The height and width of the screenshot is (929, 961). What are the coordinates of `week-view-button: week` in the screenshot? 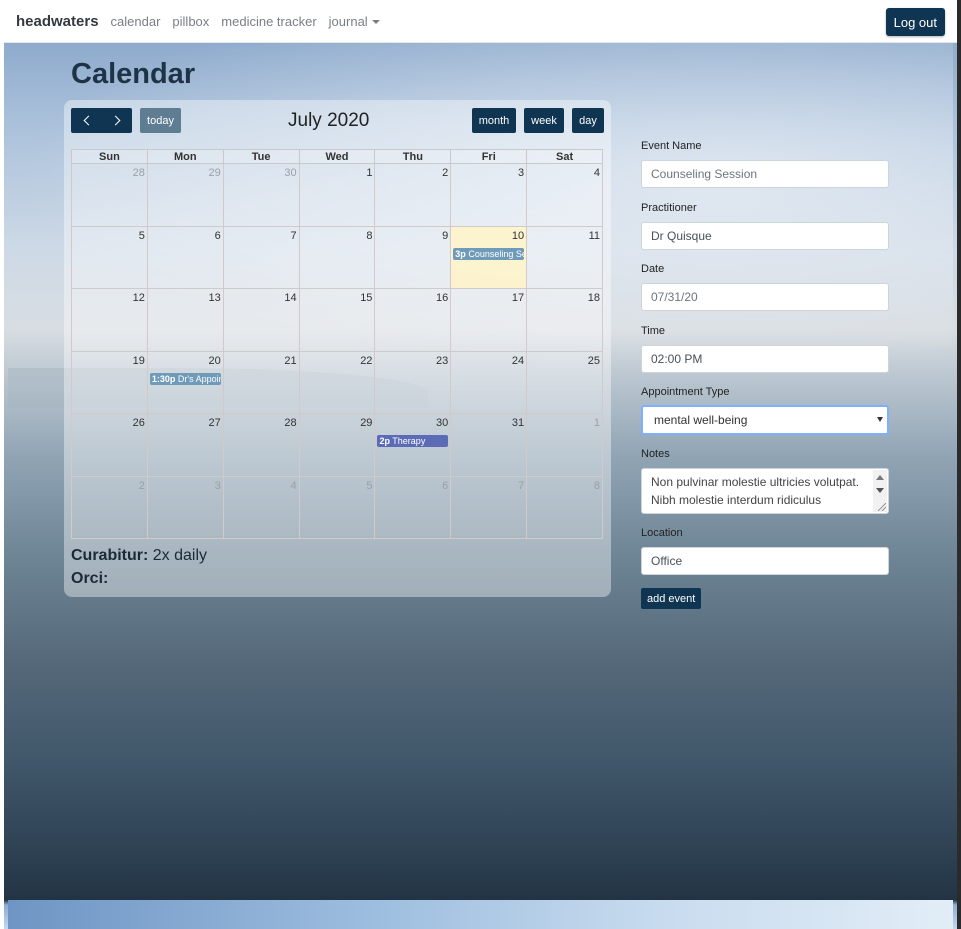 It's located at (544, 120).